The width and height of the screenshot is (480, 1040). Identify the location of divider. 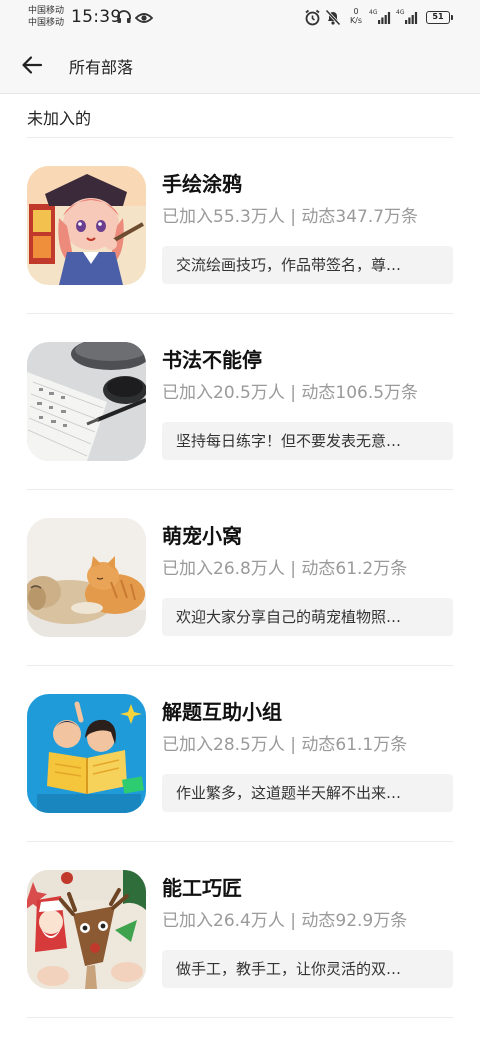
(240, 1017).